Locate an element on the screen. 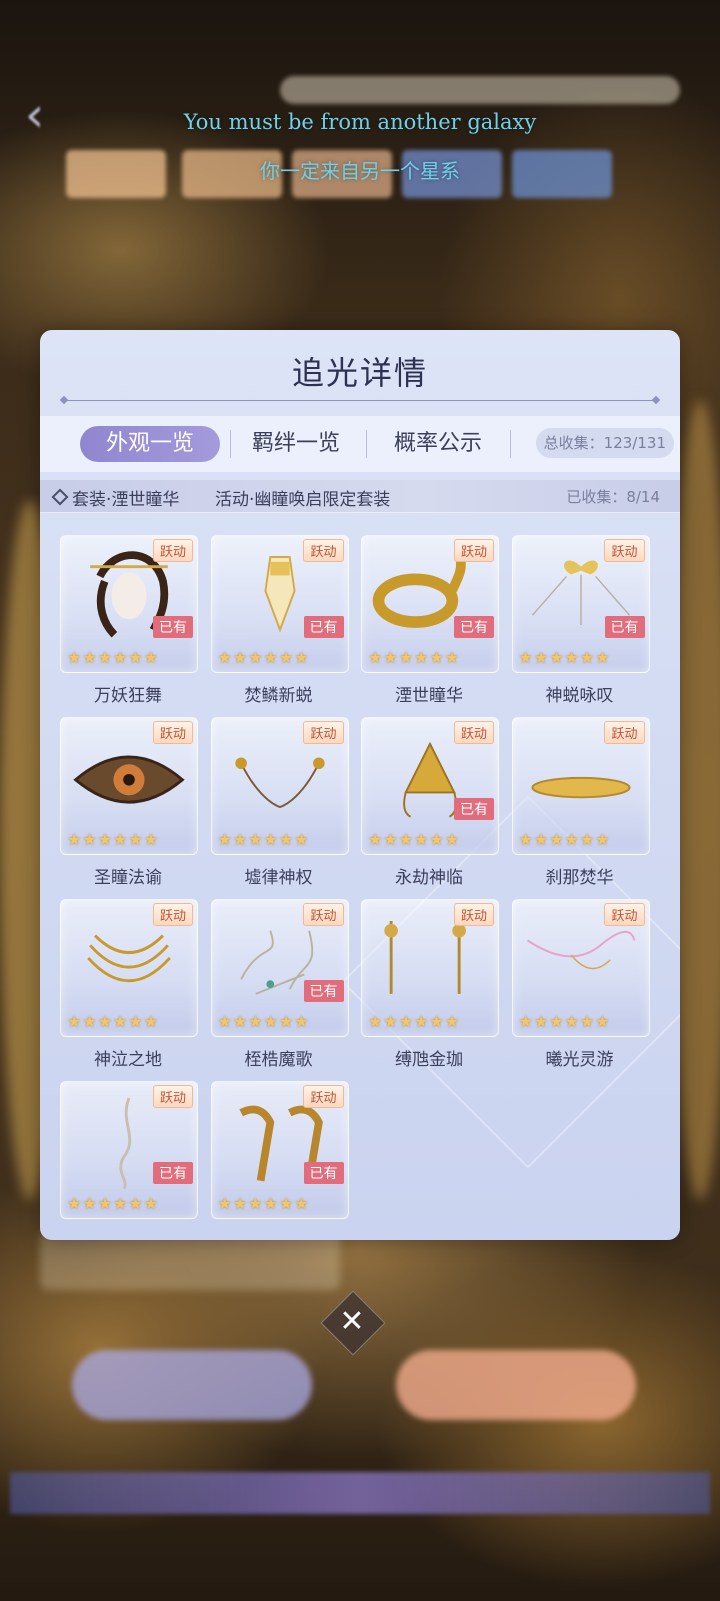  subtitle-english: You must be from another galaxy is located at coordinates (360, 122).